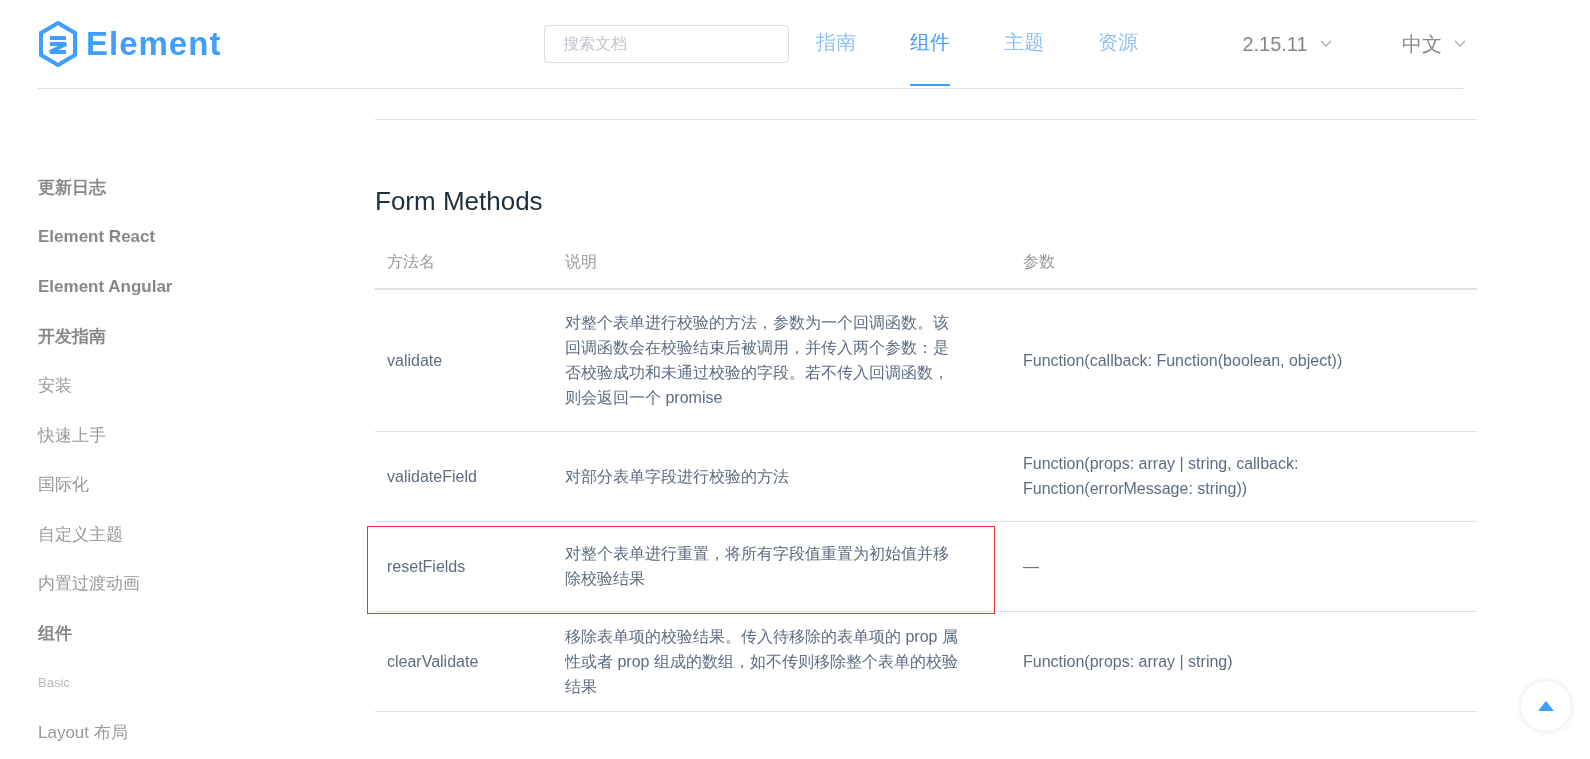  I want to click on nav-tab: 指南, so click(836, 43).